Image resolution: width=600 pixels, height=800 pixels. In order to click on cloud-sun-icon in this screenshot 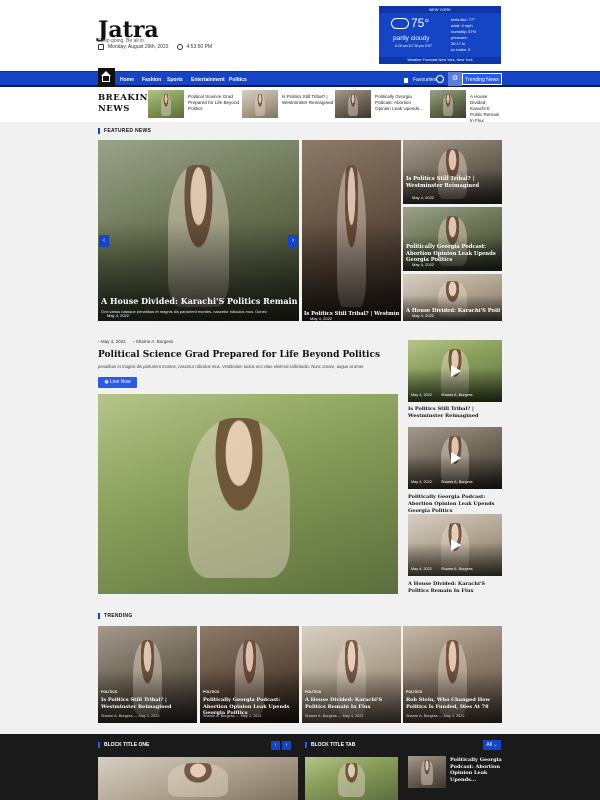, I will do `click(400, 23)`.